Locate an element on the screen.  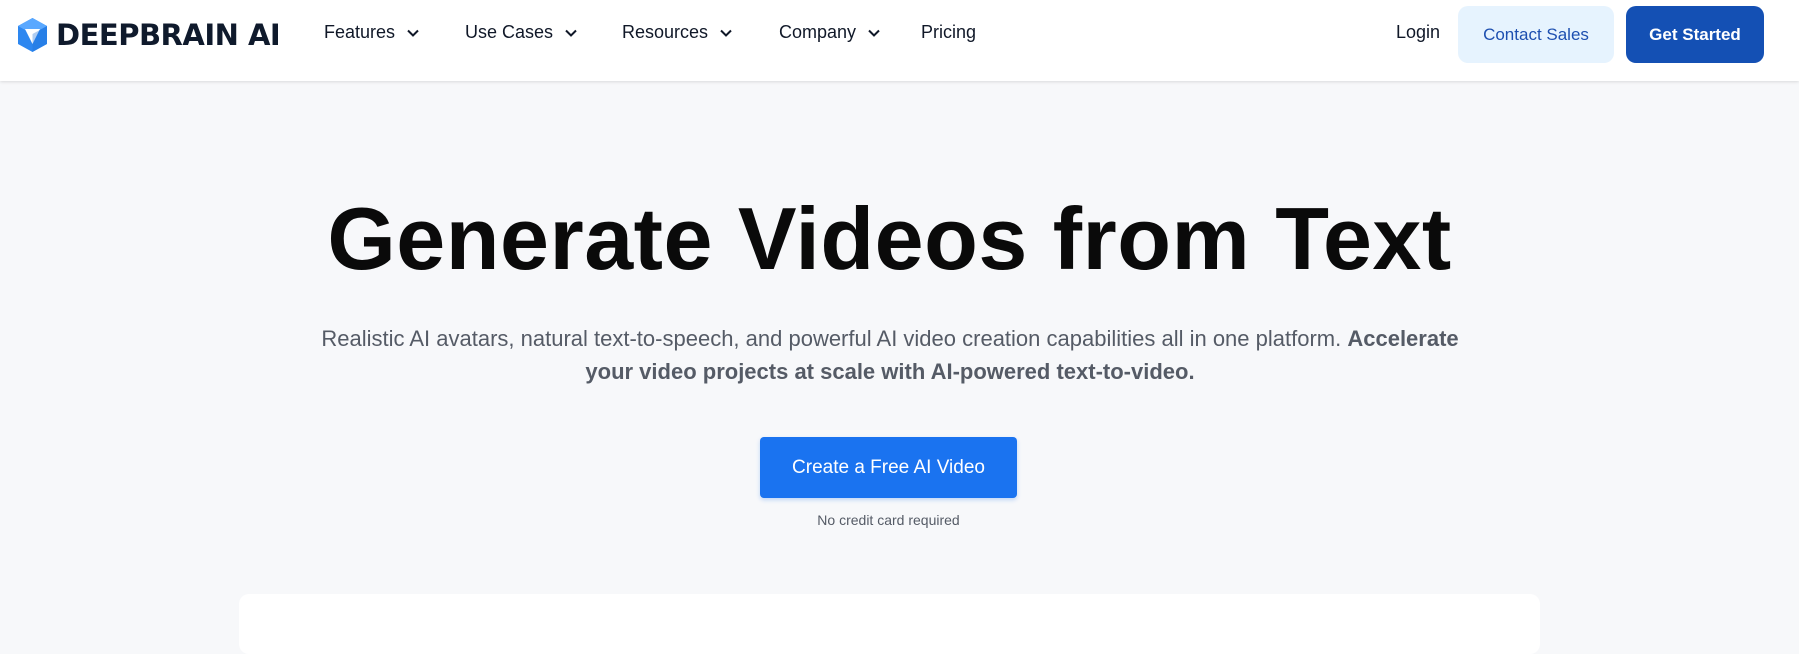
nav-item-label: Pricing is located at coordinates (949, 32).